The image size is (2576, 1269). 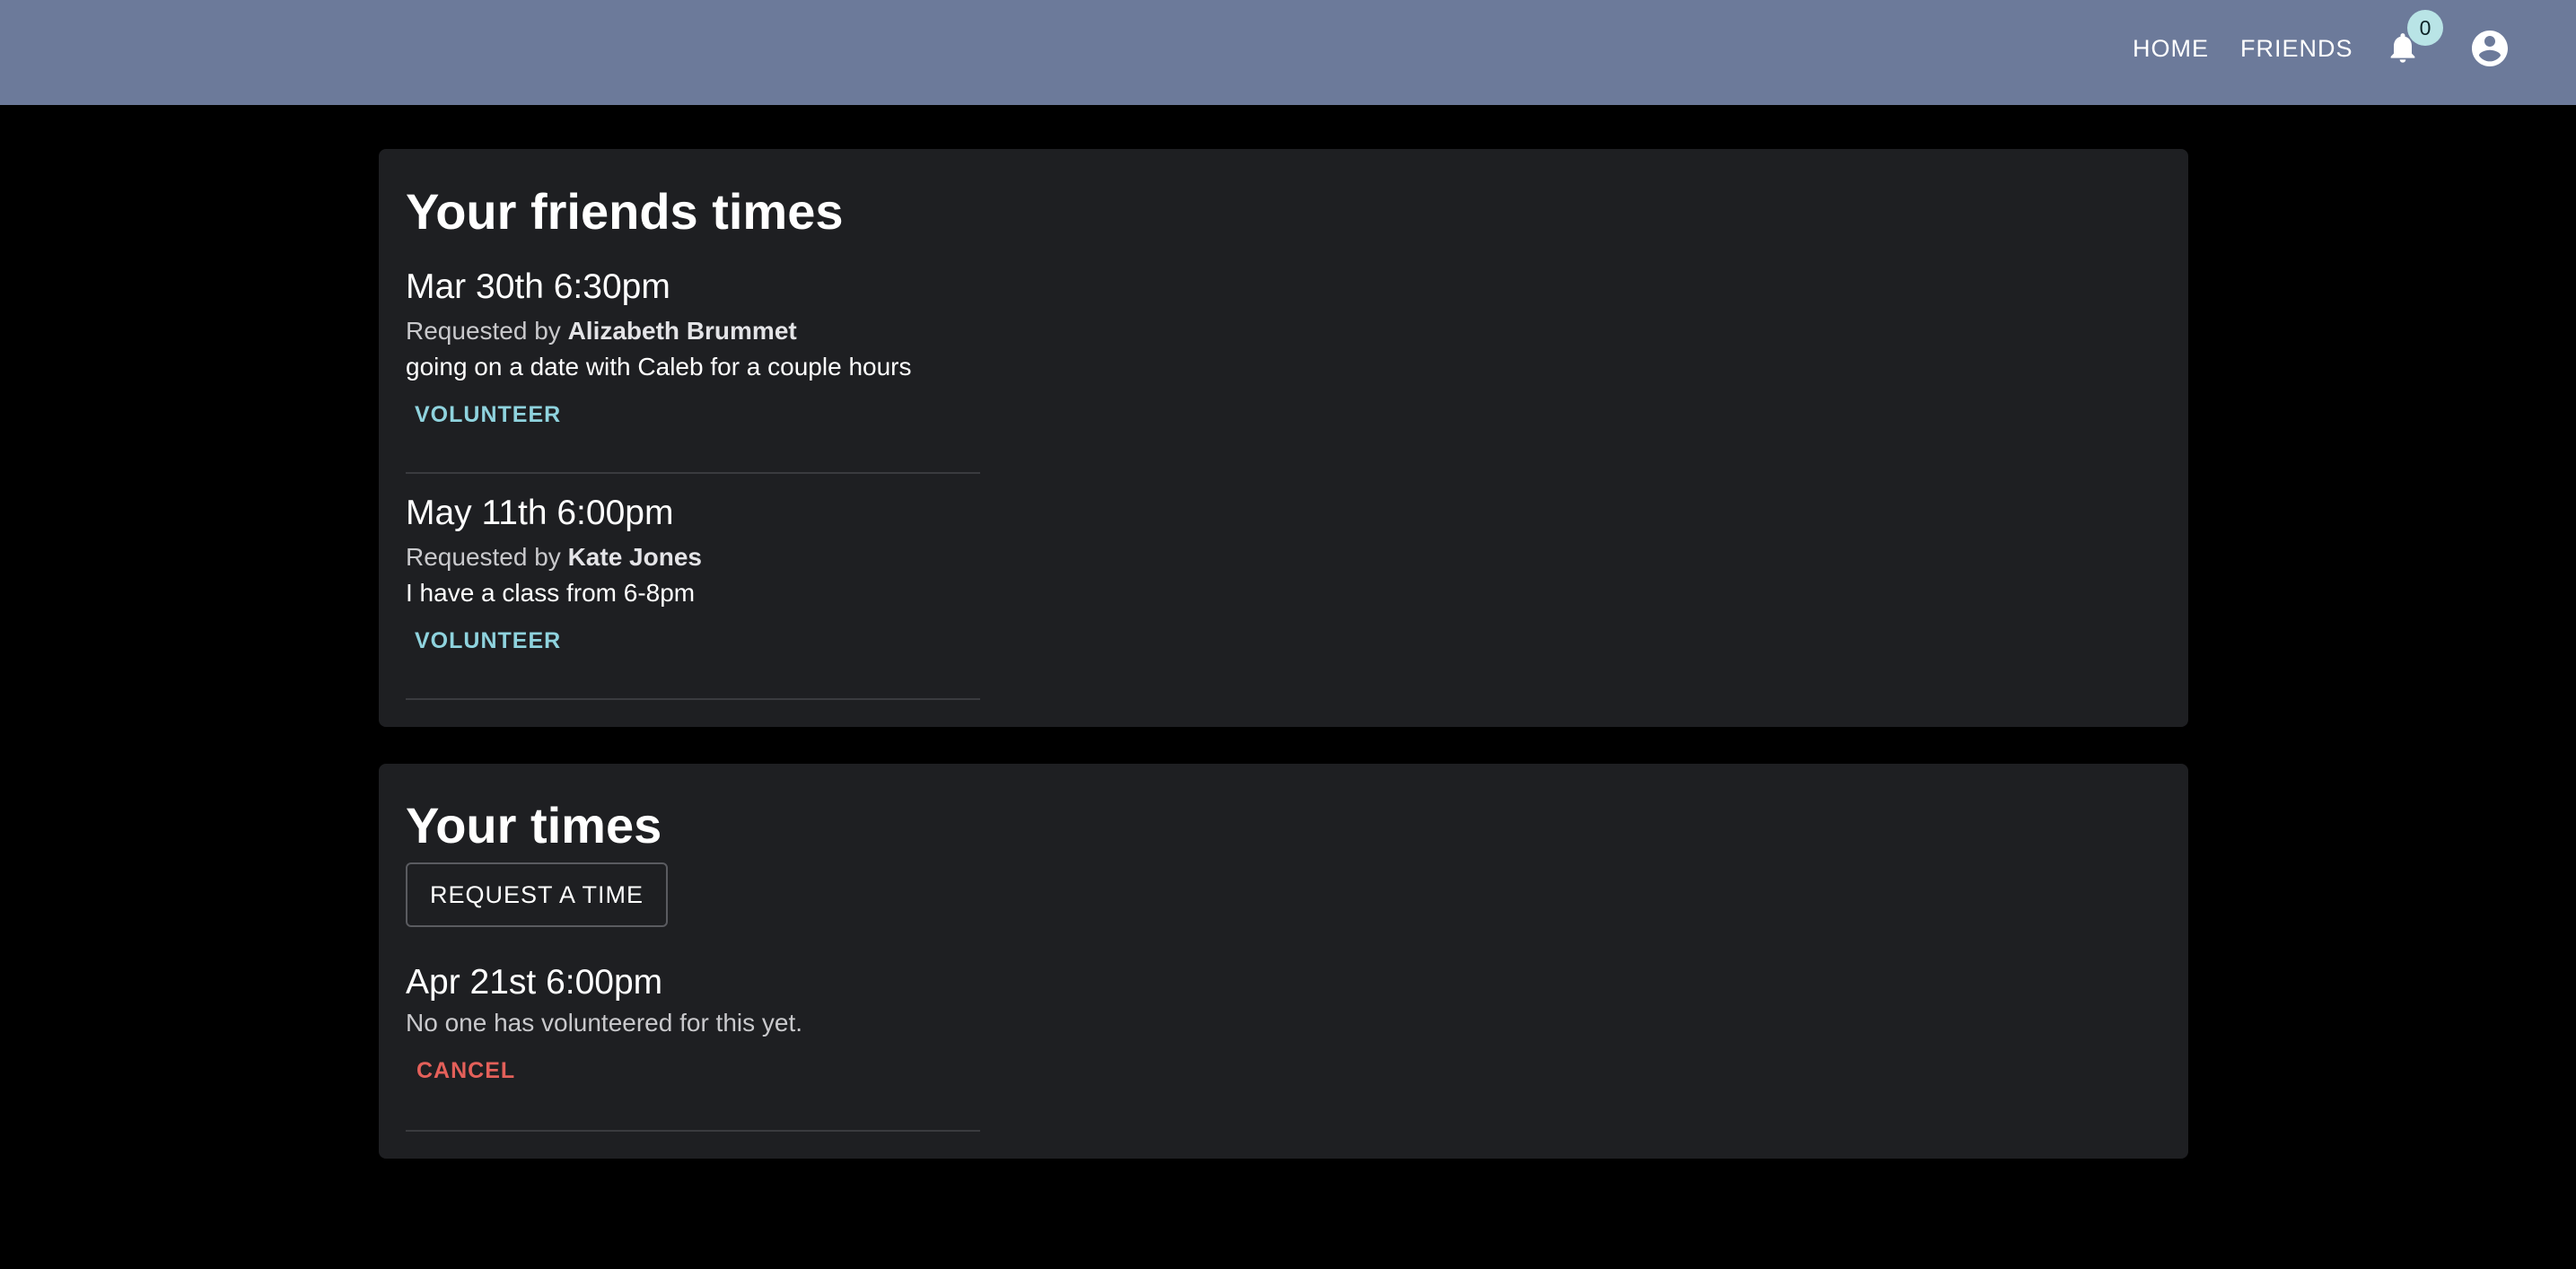 What do you see at coordinates (466, 1071) in the screenshot?
I see `cancel-button: CANCEL` at bounding box center [466, 1071].